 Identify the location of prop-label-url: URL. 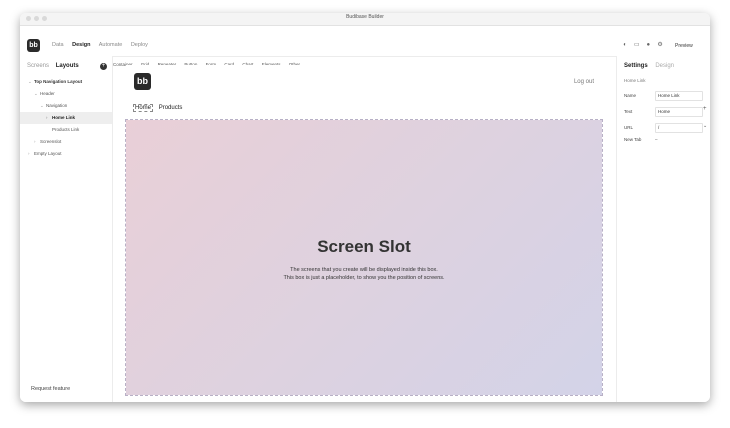
(629, 127).